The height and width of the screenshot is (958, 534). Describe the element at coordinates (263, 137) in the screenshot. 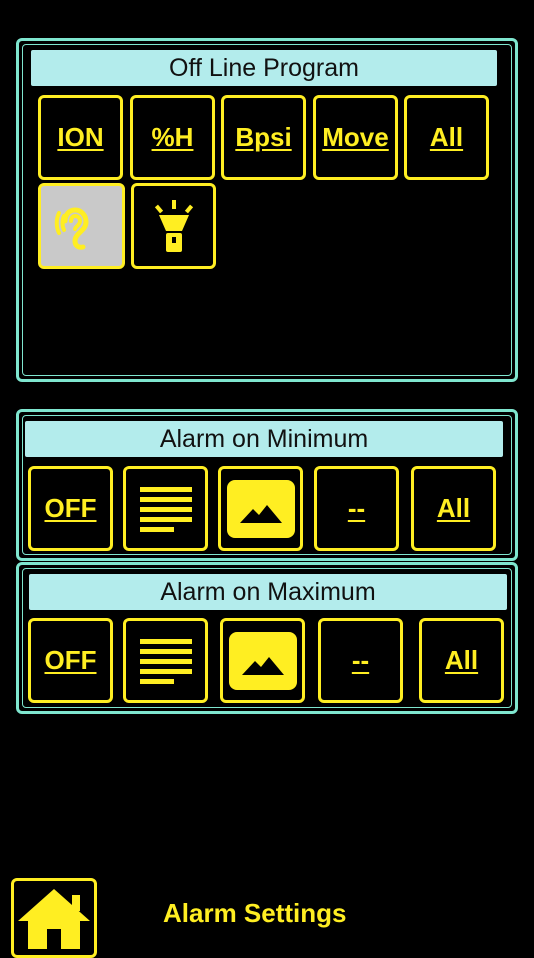

I see `bpsi-button: Bpsi` at that location.